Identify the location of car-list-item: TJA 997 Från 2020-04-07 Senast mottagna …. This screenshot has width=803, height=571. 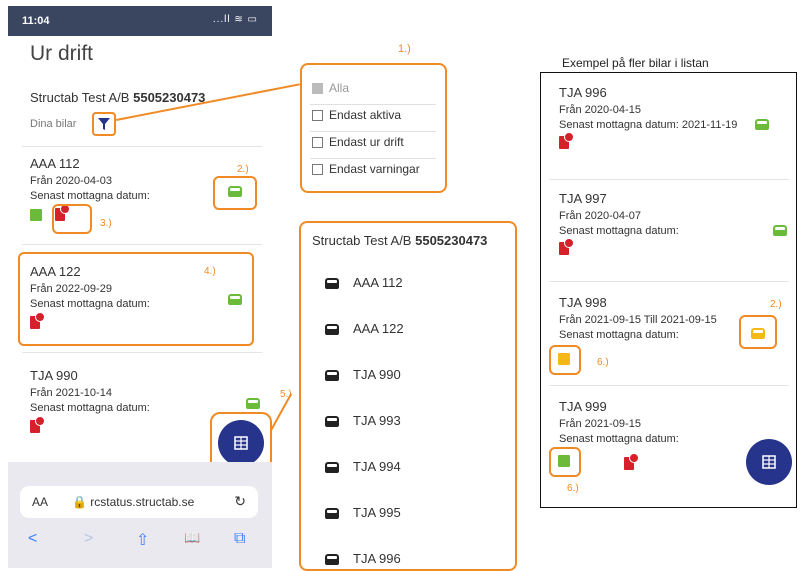
(619, 224).